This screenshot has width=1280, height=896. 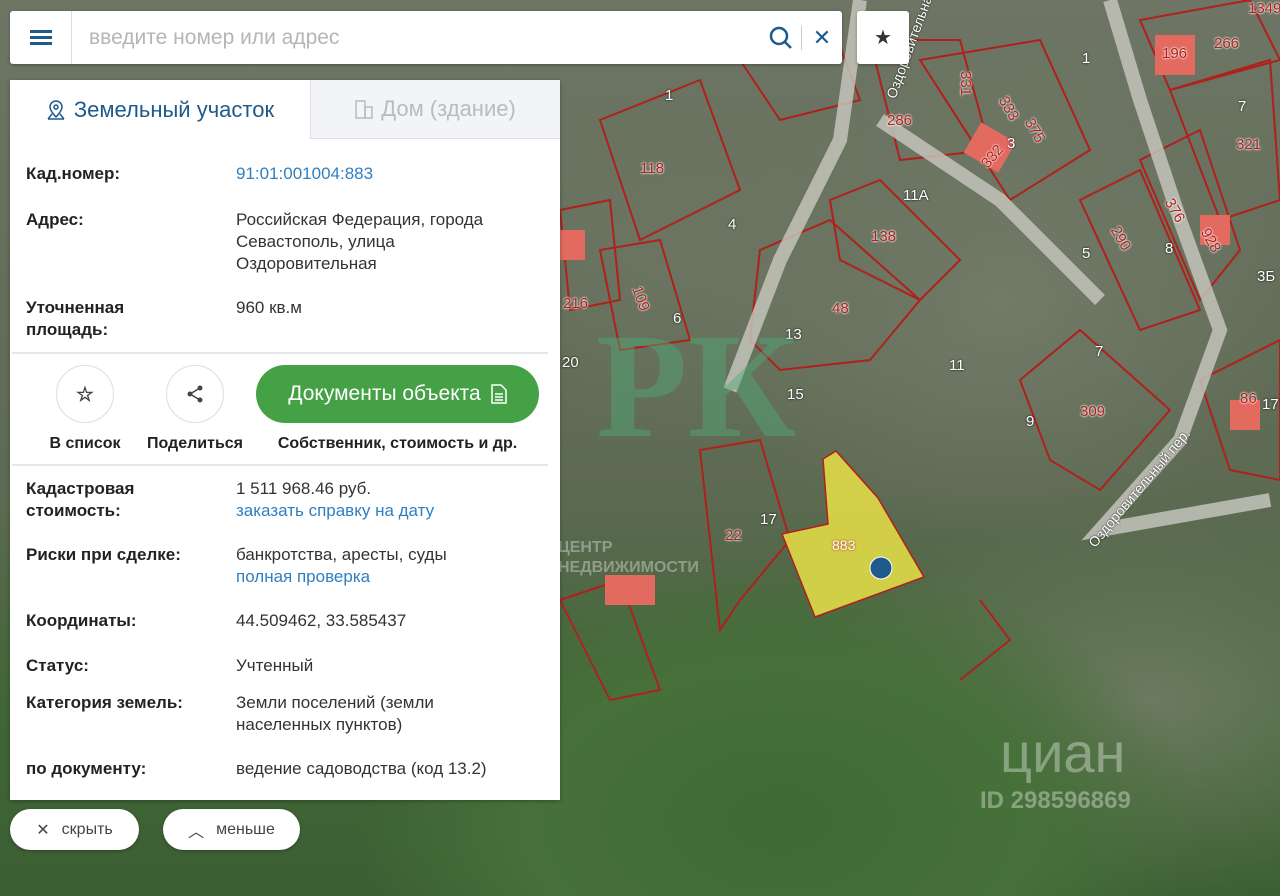 What do you see at coordinates (321, 620) in the screenshot?
I see `detail-value: 44.509462, 33.585437` at bounding box center [321, 620].